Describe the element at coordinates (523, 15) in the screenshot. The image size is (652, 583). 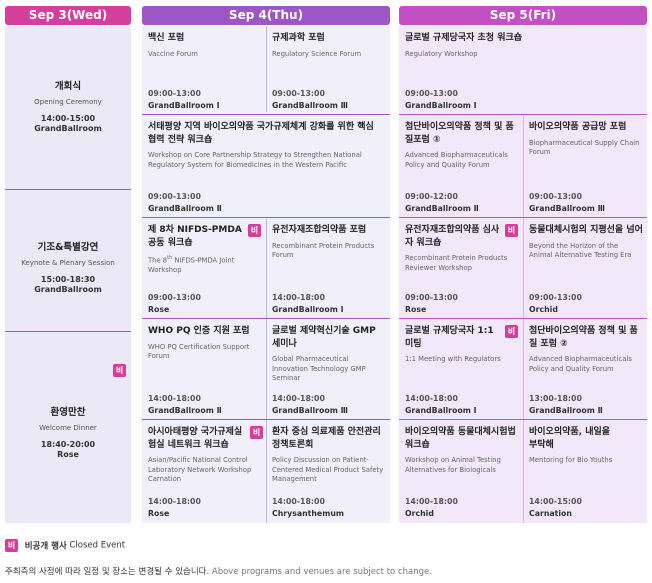
I see `header-sep5: Sep 5(Fri)` at that location.